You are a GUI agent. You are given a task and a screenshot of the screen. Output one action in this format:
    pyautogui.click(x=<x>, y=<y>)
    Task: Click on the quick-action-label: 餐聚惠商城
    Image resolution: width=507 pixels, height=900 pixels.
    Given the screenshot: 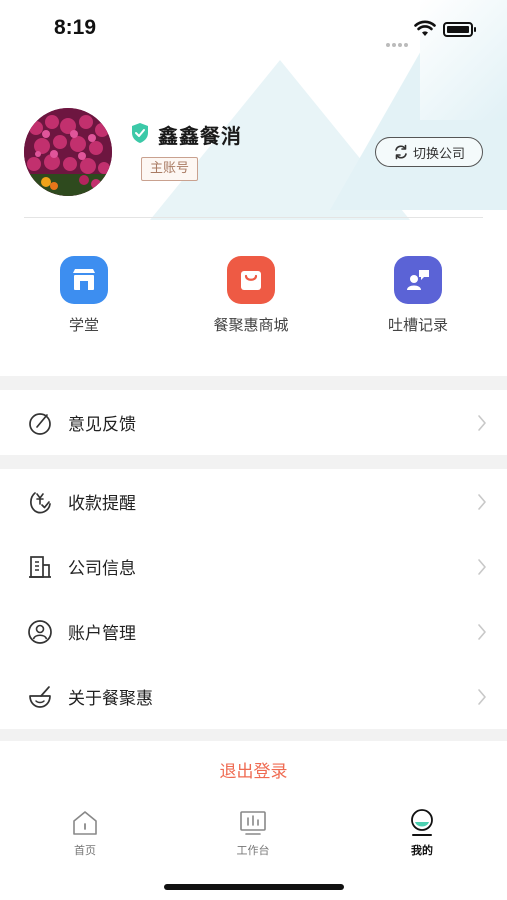 What is the action you would take?
    pyautogui.click(x=251, y=325)
    